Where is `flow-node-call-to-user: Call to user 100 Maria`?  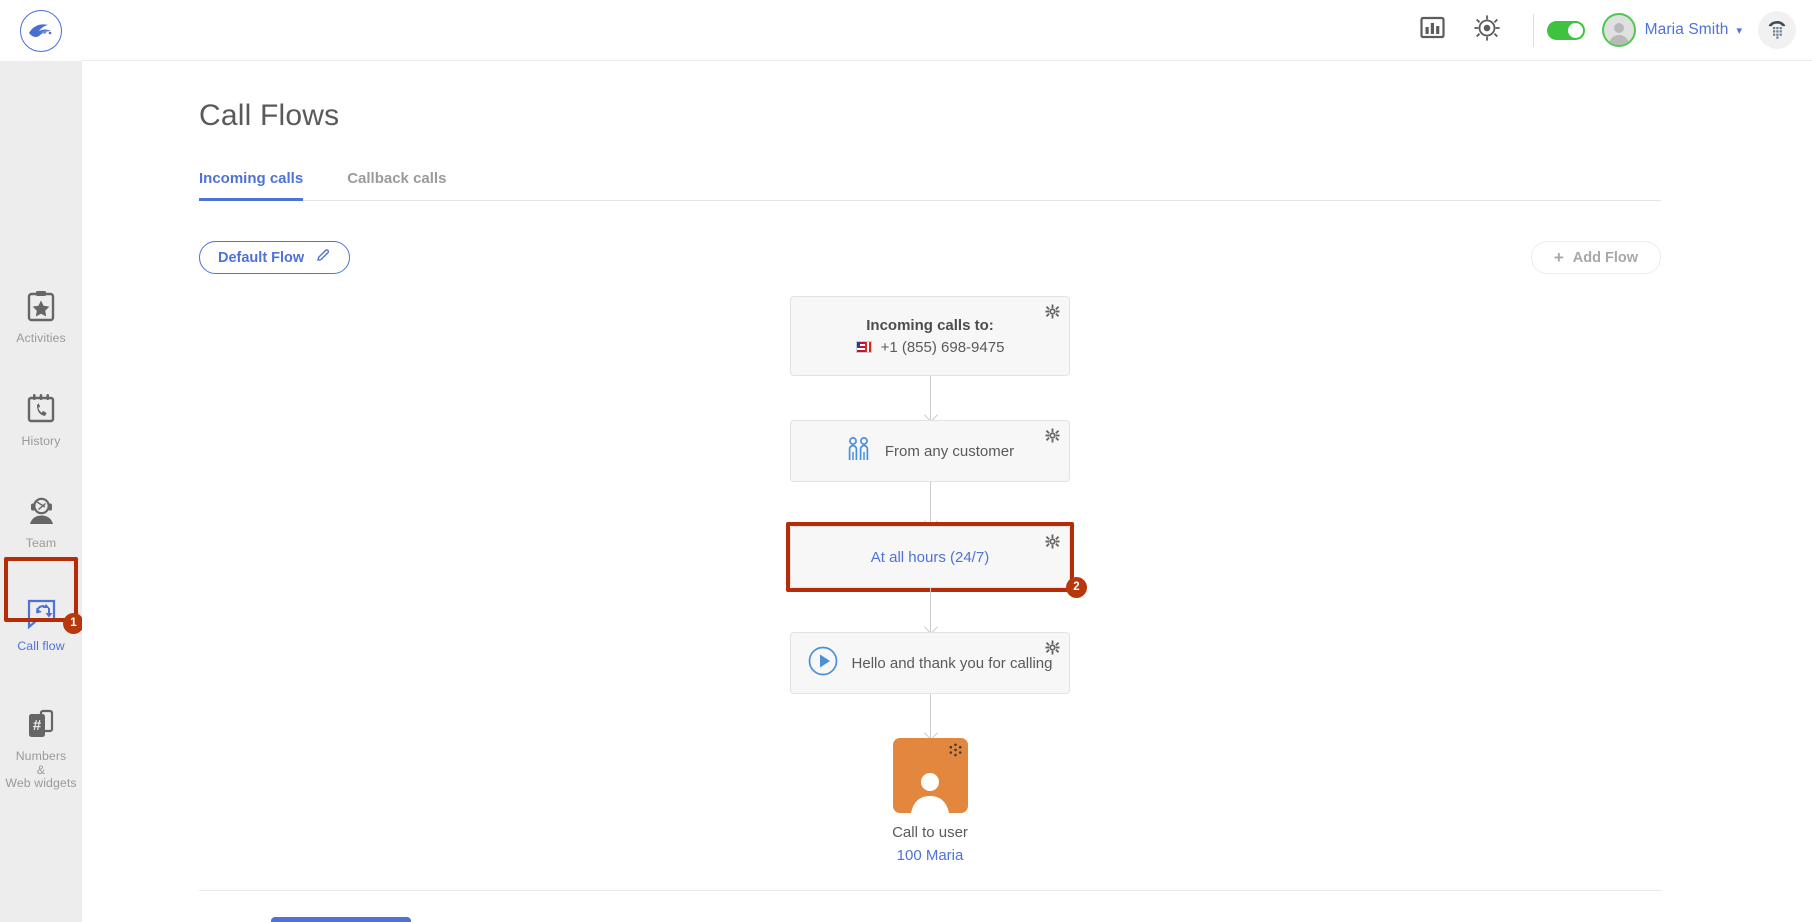 flow-node-call-to-user: Call to user 100 Maria is located at coordinates (930, 801).